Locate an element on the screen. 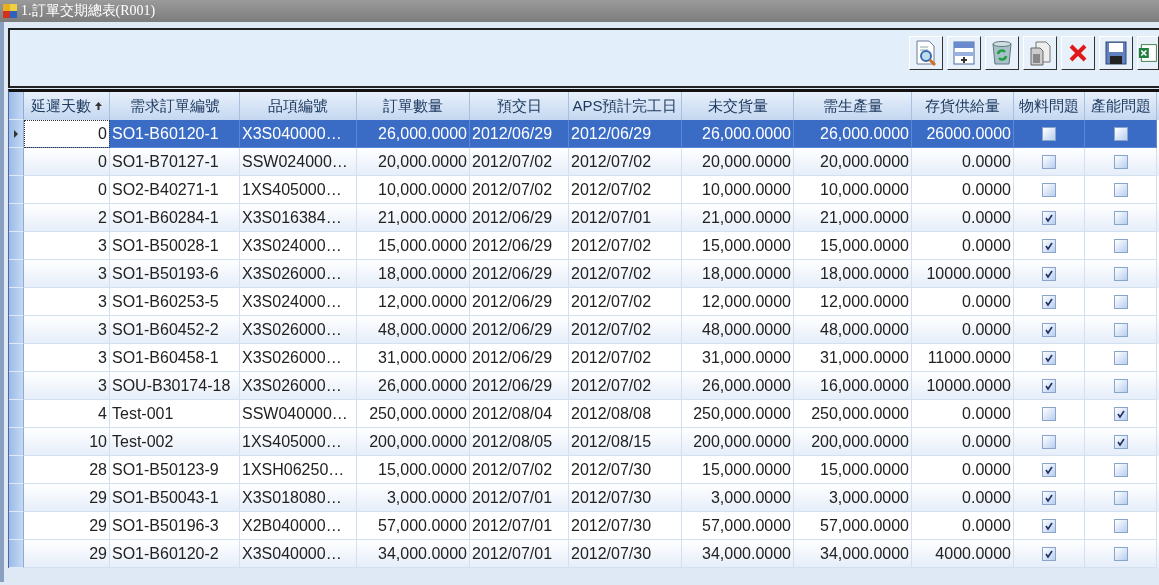 This screenshot has height=585, width=1159. table-cell: 2012/07/01 is located at coordinates (519, 554).